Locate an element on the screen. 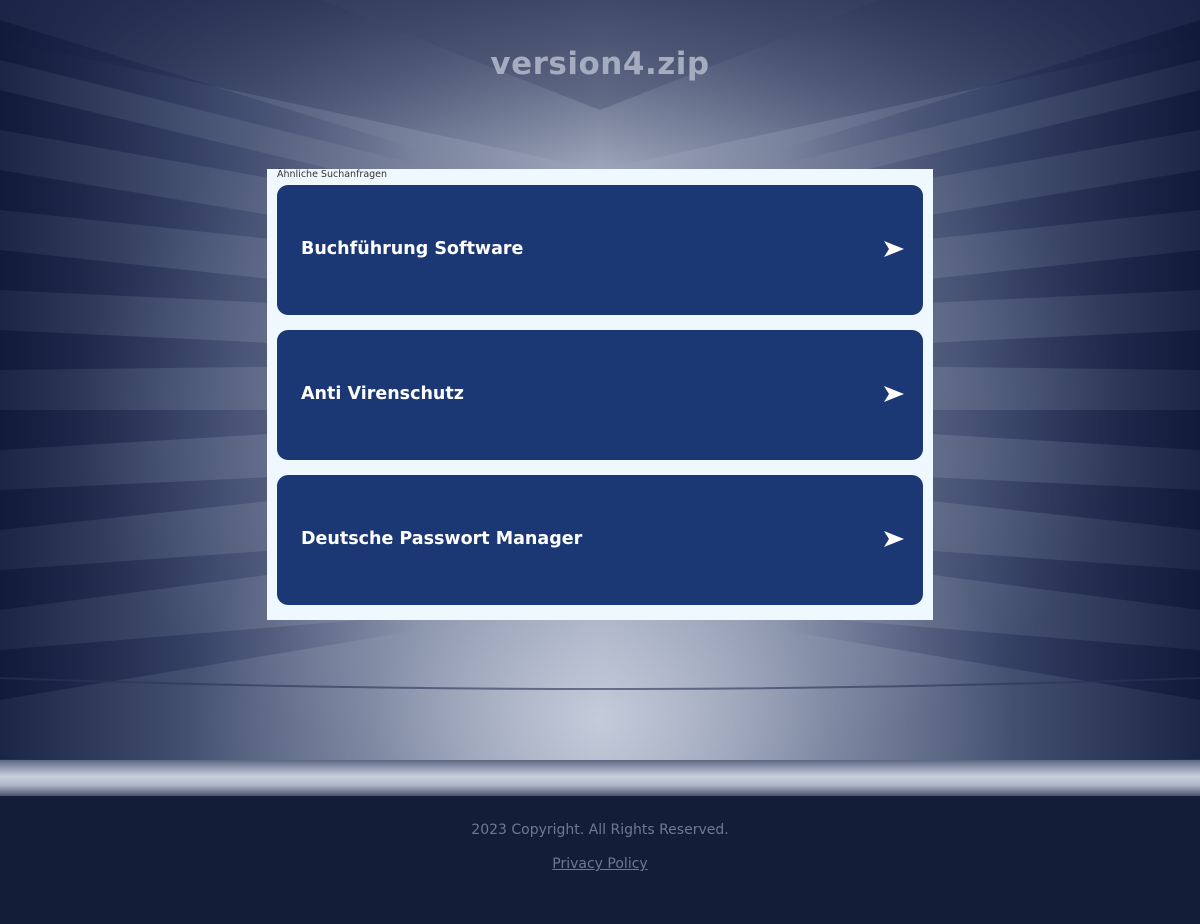 This screenshot has width=1200, height=924. copyright-text: 2023 Copyright. All Rights Reserved. is located at coordinates (600, 830).